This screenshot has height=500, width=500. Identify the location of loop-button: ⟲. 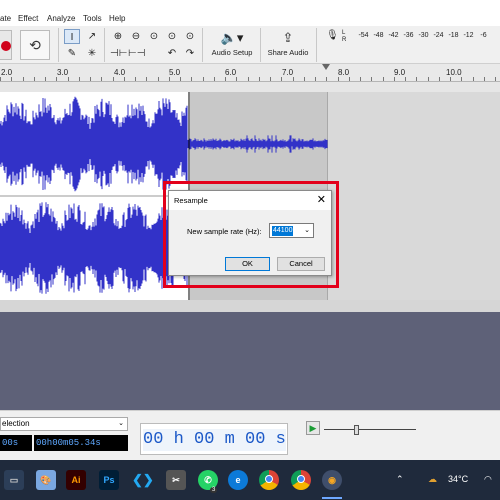
(35, 45).